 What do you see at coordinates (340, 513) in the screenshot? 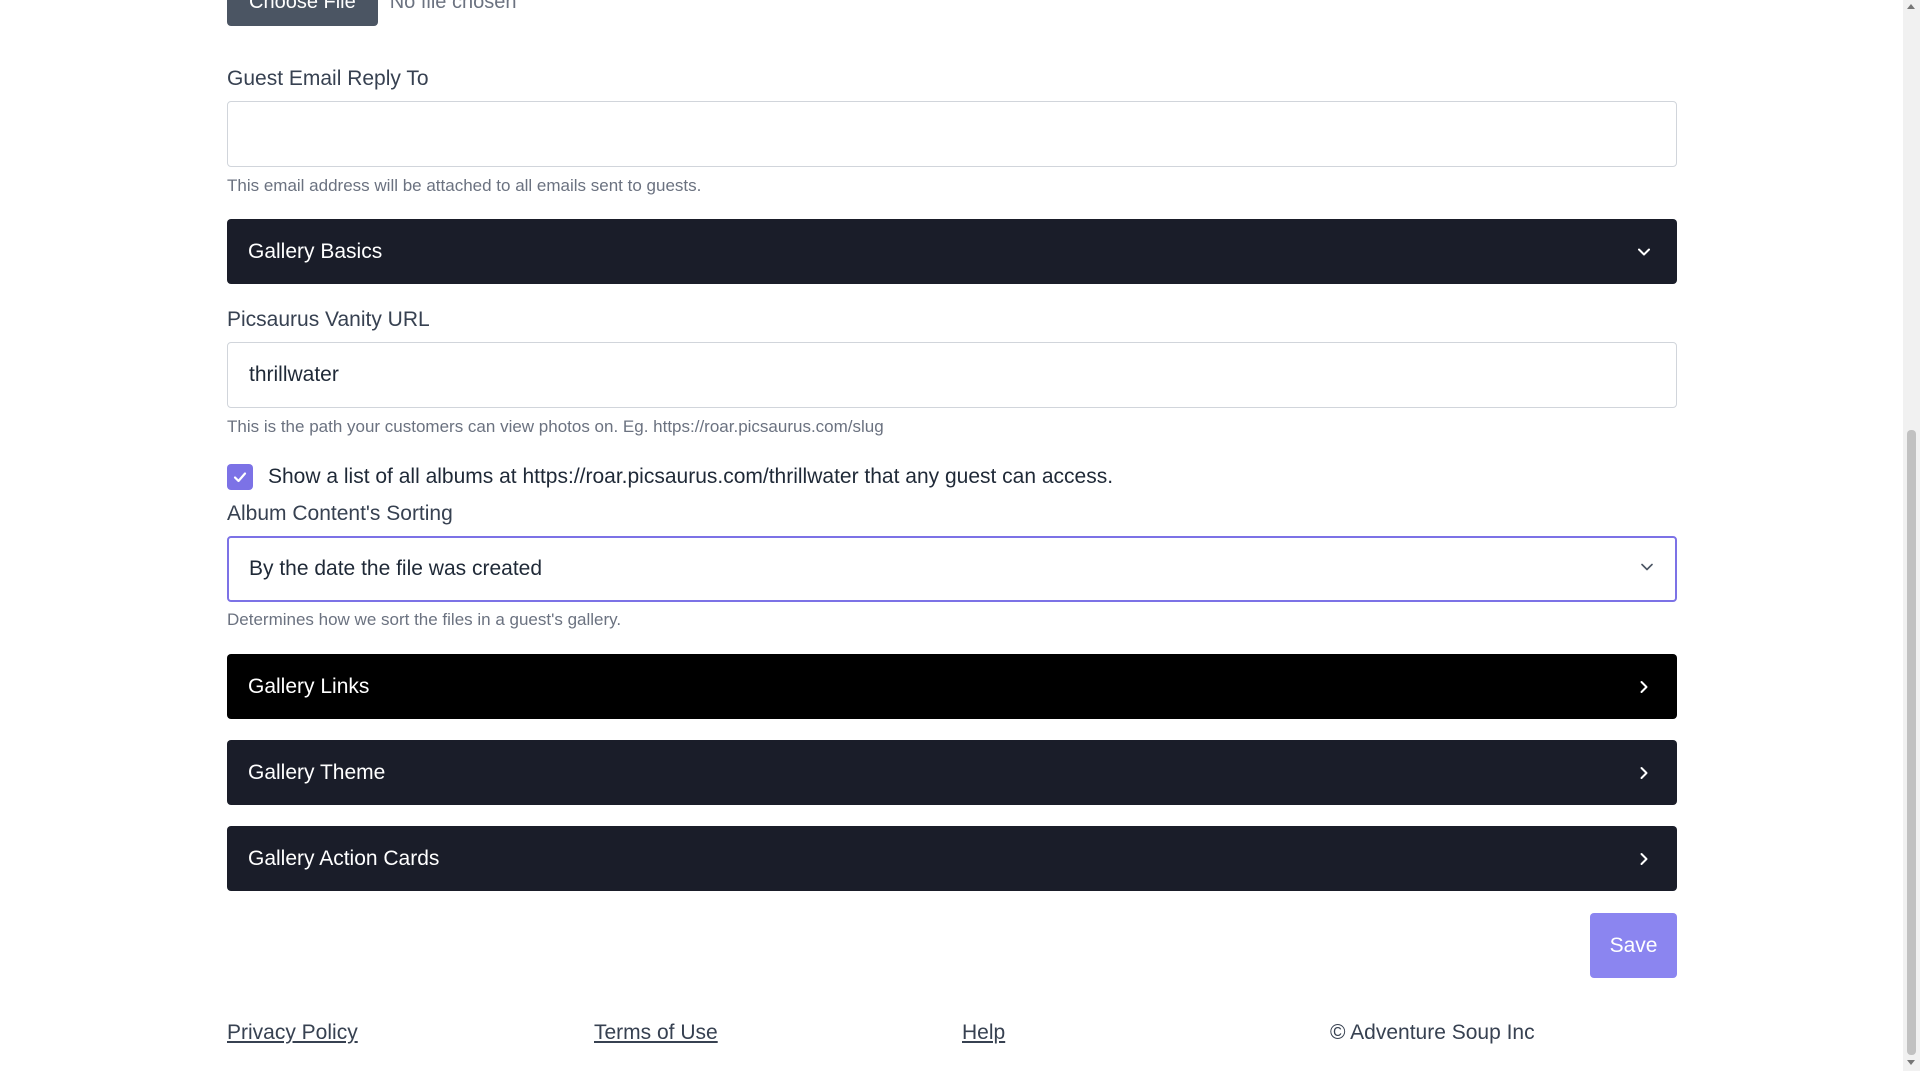
I see `sorting-label: Album Content's Sorting` at bounding box center [340, 513].